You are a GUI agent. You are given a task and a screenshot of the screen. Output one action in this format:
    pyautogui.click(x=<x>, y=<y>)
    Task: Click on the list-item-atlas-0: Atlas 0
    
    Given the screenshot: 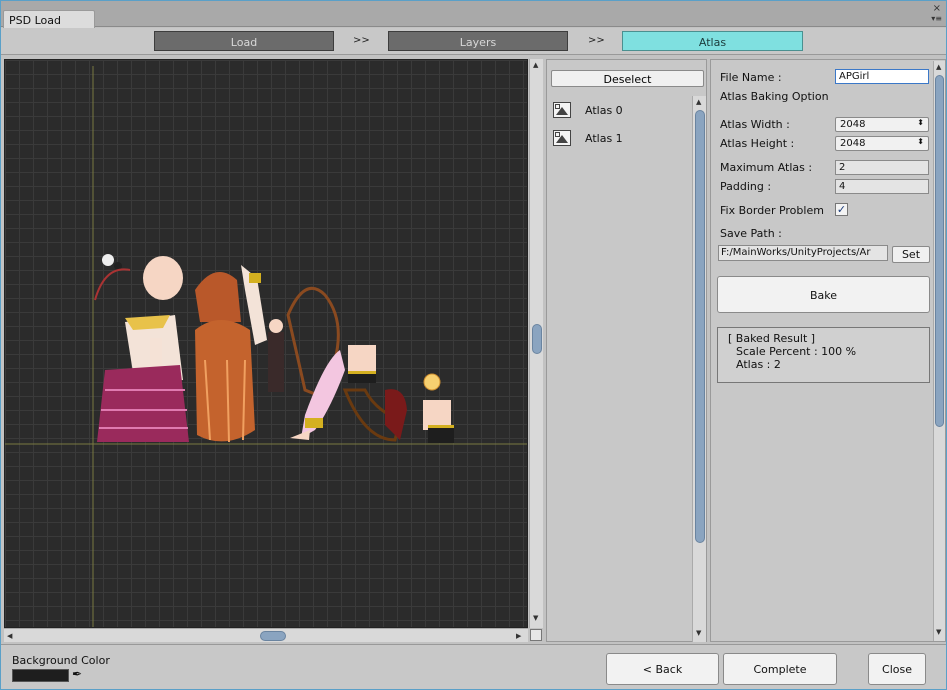 What is the action you would take?
    pyautogui.click(x=618, y=111)
    